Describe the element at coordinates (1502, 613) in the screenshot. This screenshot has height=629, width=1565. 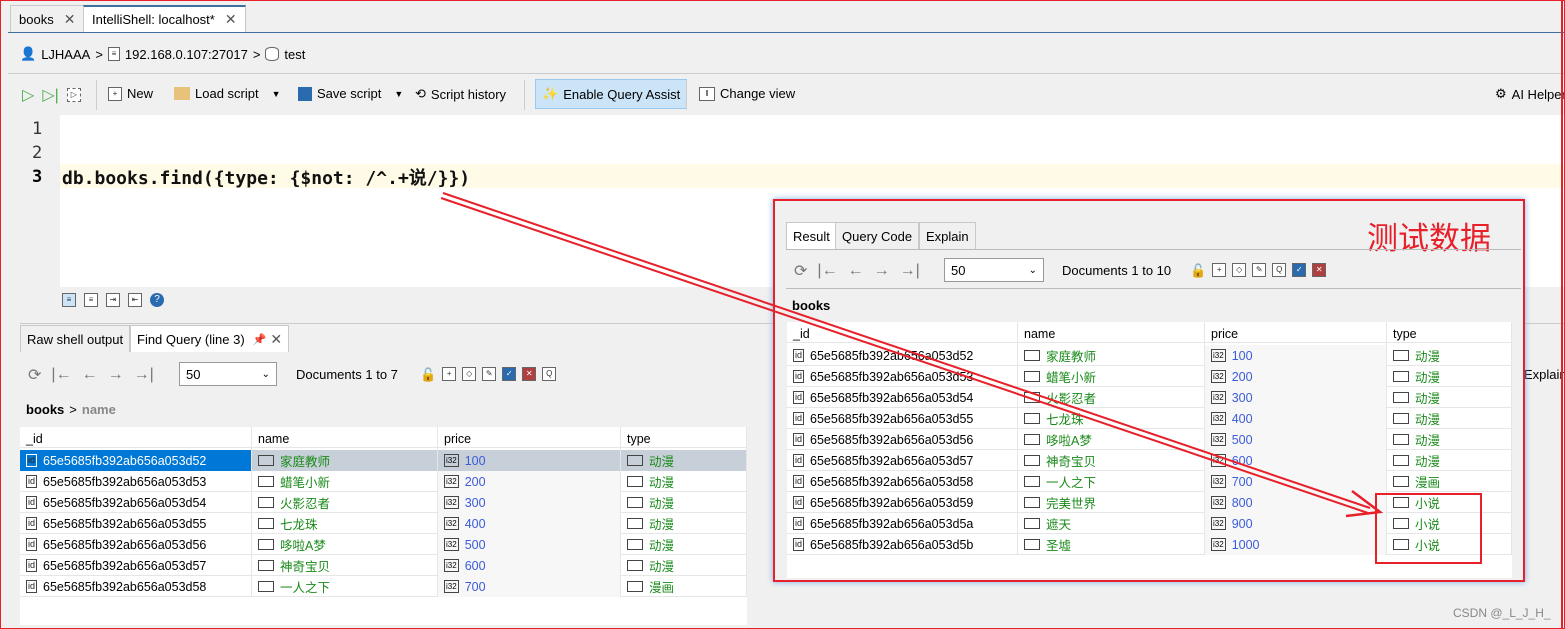
I see `watermark: CSDN @_L_J_H_` at that location.